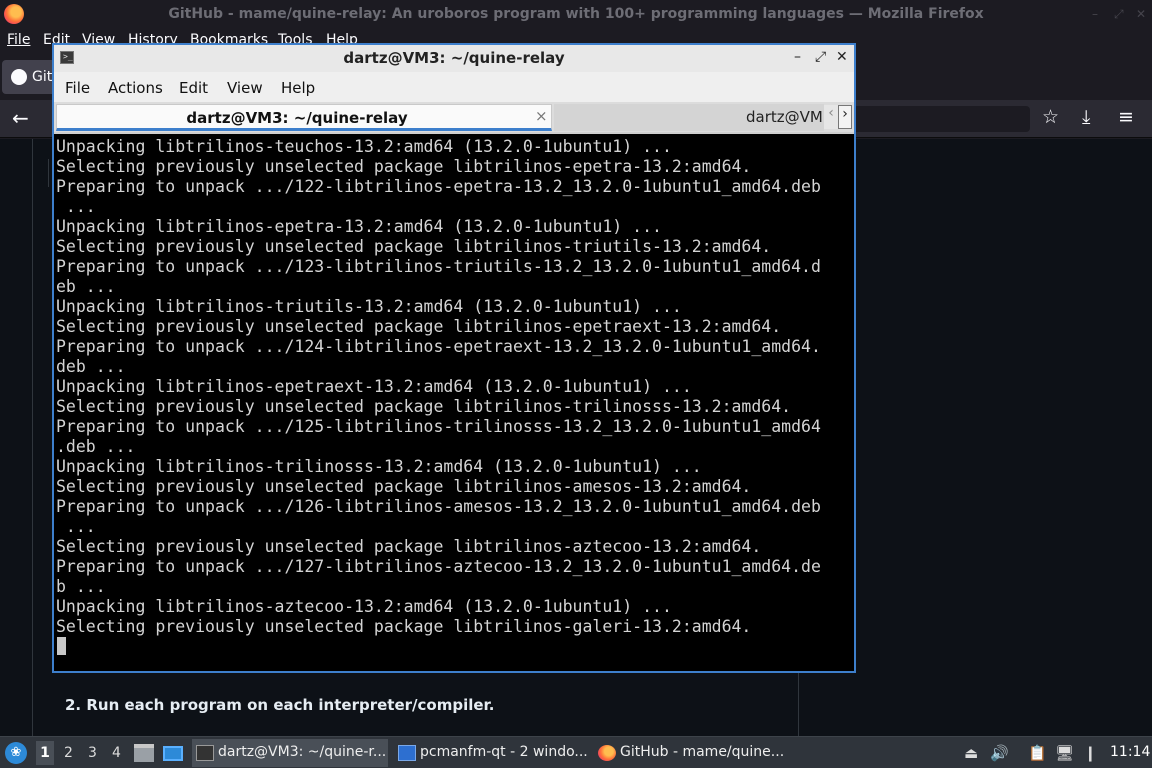 The width and height of the screenshot is (1152, 768). What do you see at coordinates (20, 118) in the screenshot?
I see `back-arrow-icon: ←` at bounding box center [20, 118].